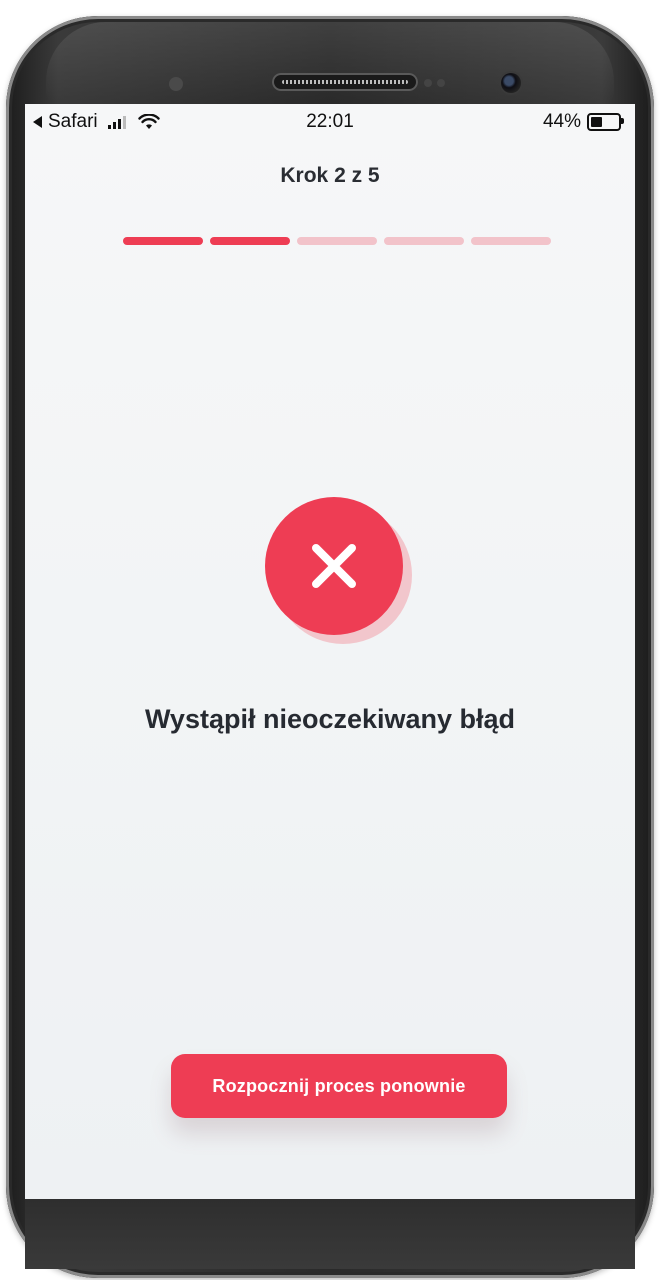 The image size is (660, 1280). Describe the element at coordinates (428, 83) in the screenshot. I see `proximity-sensor` at that location.